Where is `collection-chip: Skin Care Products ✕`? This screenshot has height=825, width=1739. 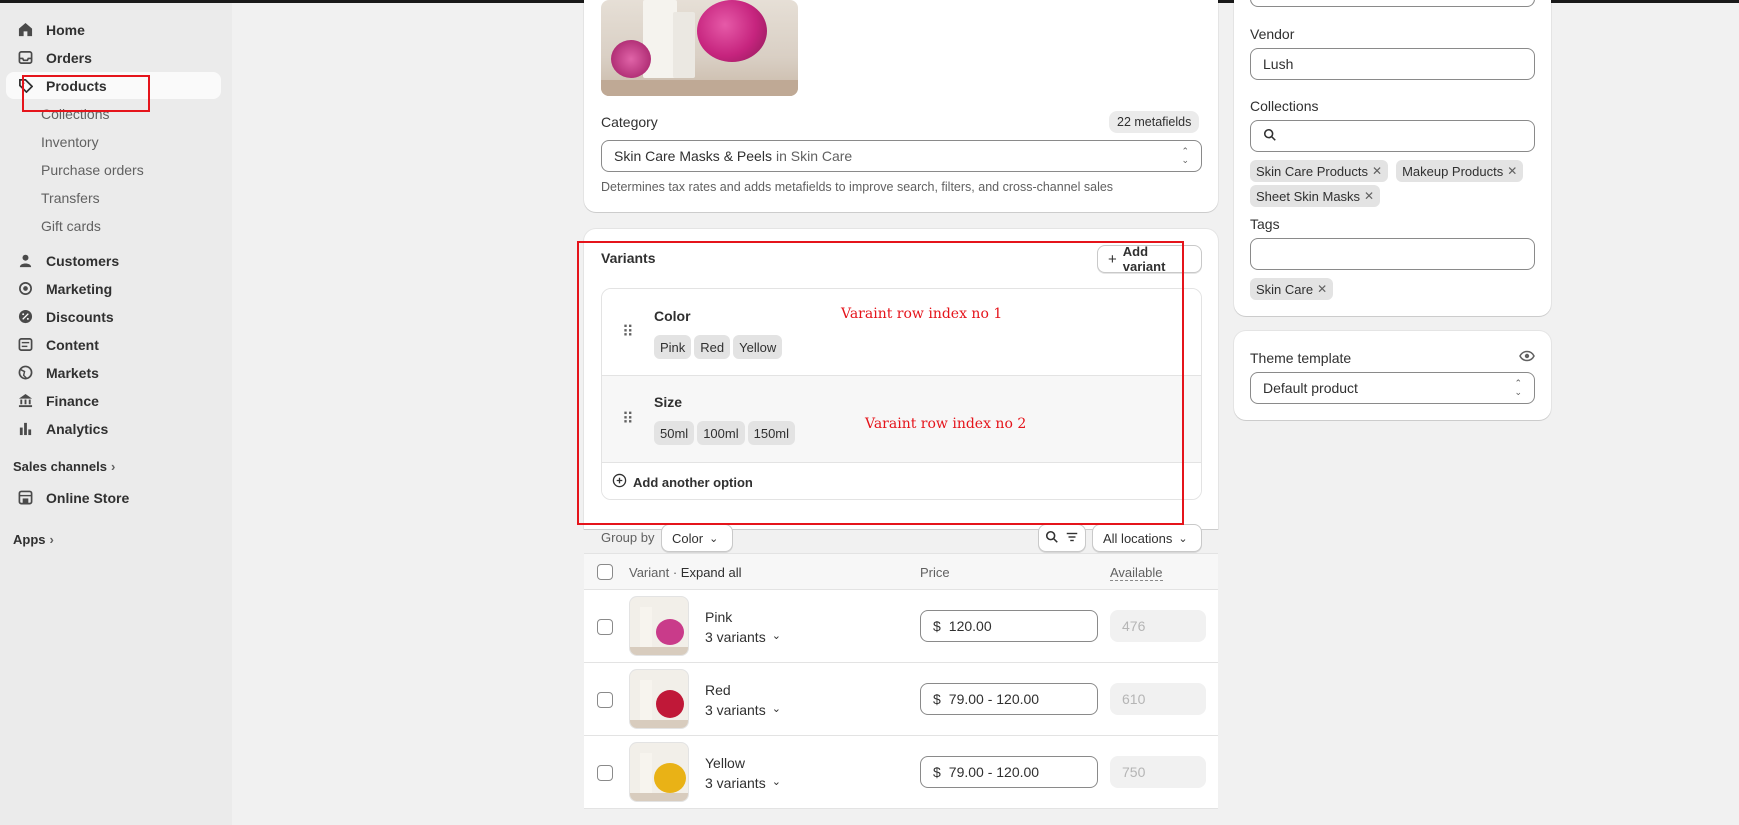 collection-chip: Skin Care Products ✕ is located at coordinates (1319, 171).